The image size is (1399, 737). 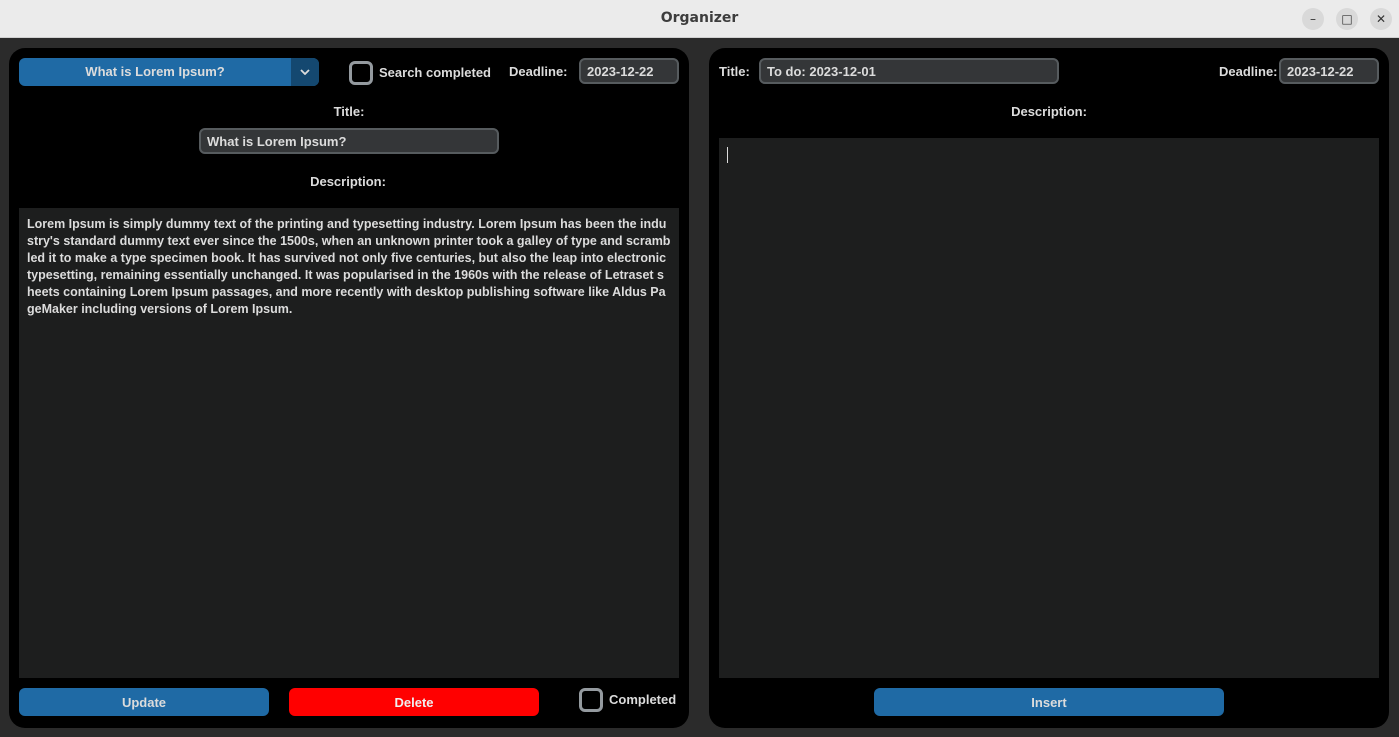 What do you see at coordinates (591, 700) in the screenshot?
I see `completed-checkbox` at bounding box center [591, 700].